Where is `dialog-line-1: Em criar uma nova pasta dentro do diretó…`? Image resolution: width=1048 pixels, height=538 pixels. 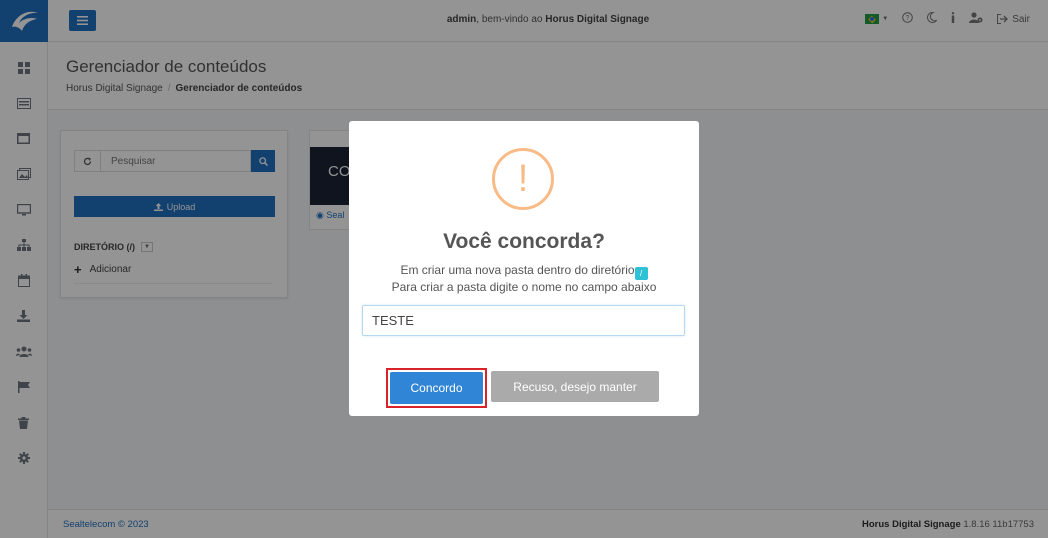
dialog-line-1: Em criar uma nova pasta dentro do diretó… is located at coordinates (517, 270).